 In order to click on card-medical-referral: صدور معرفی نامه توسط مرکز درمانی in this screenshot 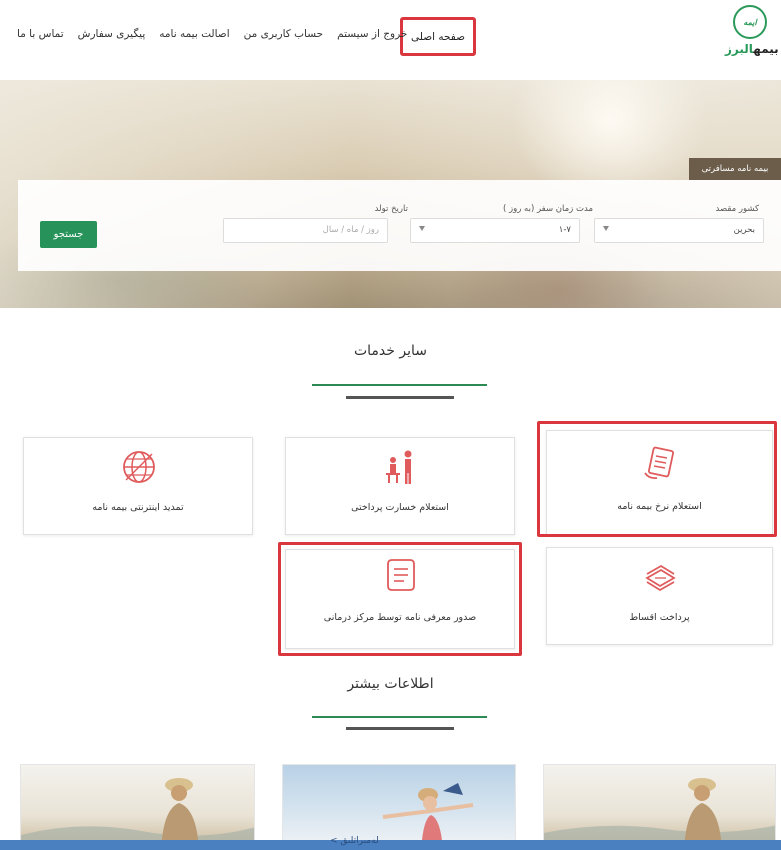, I will do `click(400, 599)`.